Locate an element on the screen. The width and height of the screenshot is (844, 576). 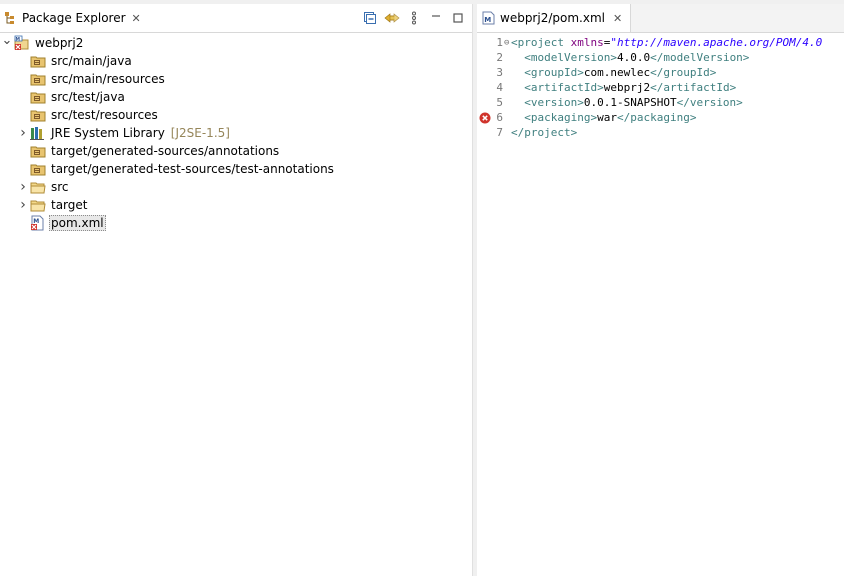
code-text: <packaging>war</packaging> is located at coordinates (601, 117).